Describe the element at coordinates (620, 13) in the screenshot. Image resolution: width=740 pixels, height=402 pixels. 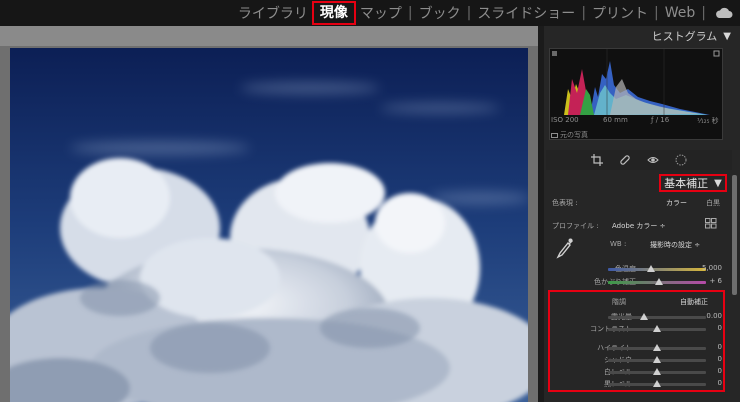
I see `module-print: プリント` at that location.